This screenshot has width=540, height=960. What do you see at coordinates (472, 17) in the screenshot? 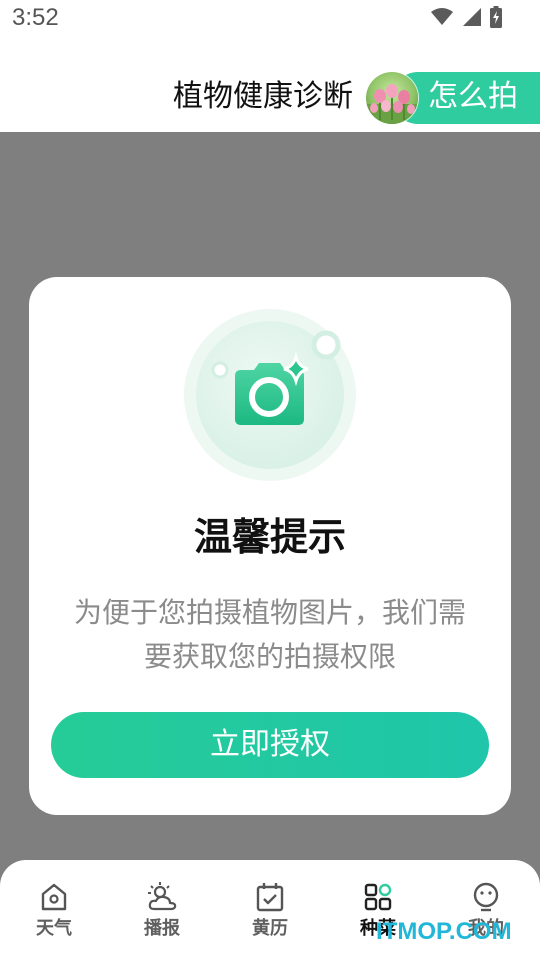
I see `signal-icon` at bounding box center [472, 17].